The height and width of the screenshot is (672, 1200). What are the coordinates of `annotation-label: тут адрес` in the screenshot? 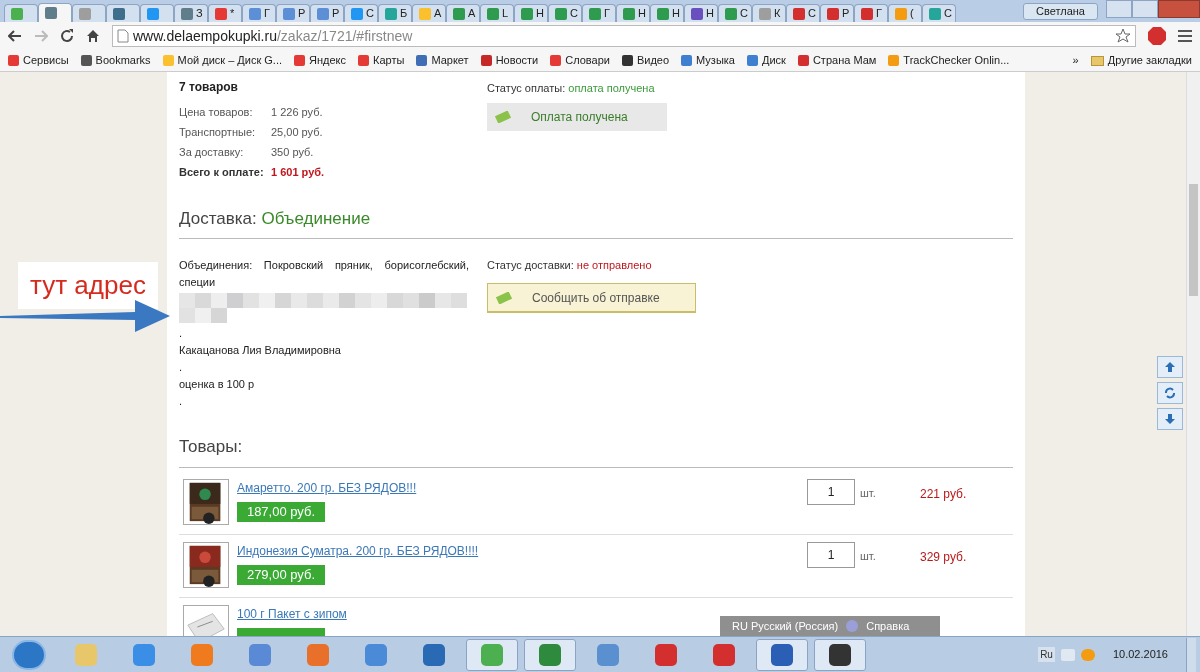 It's located at (88, 285).